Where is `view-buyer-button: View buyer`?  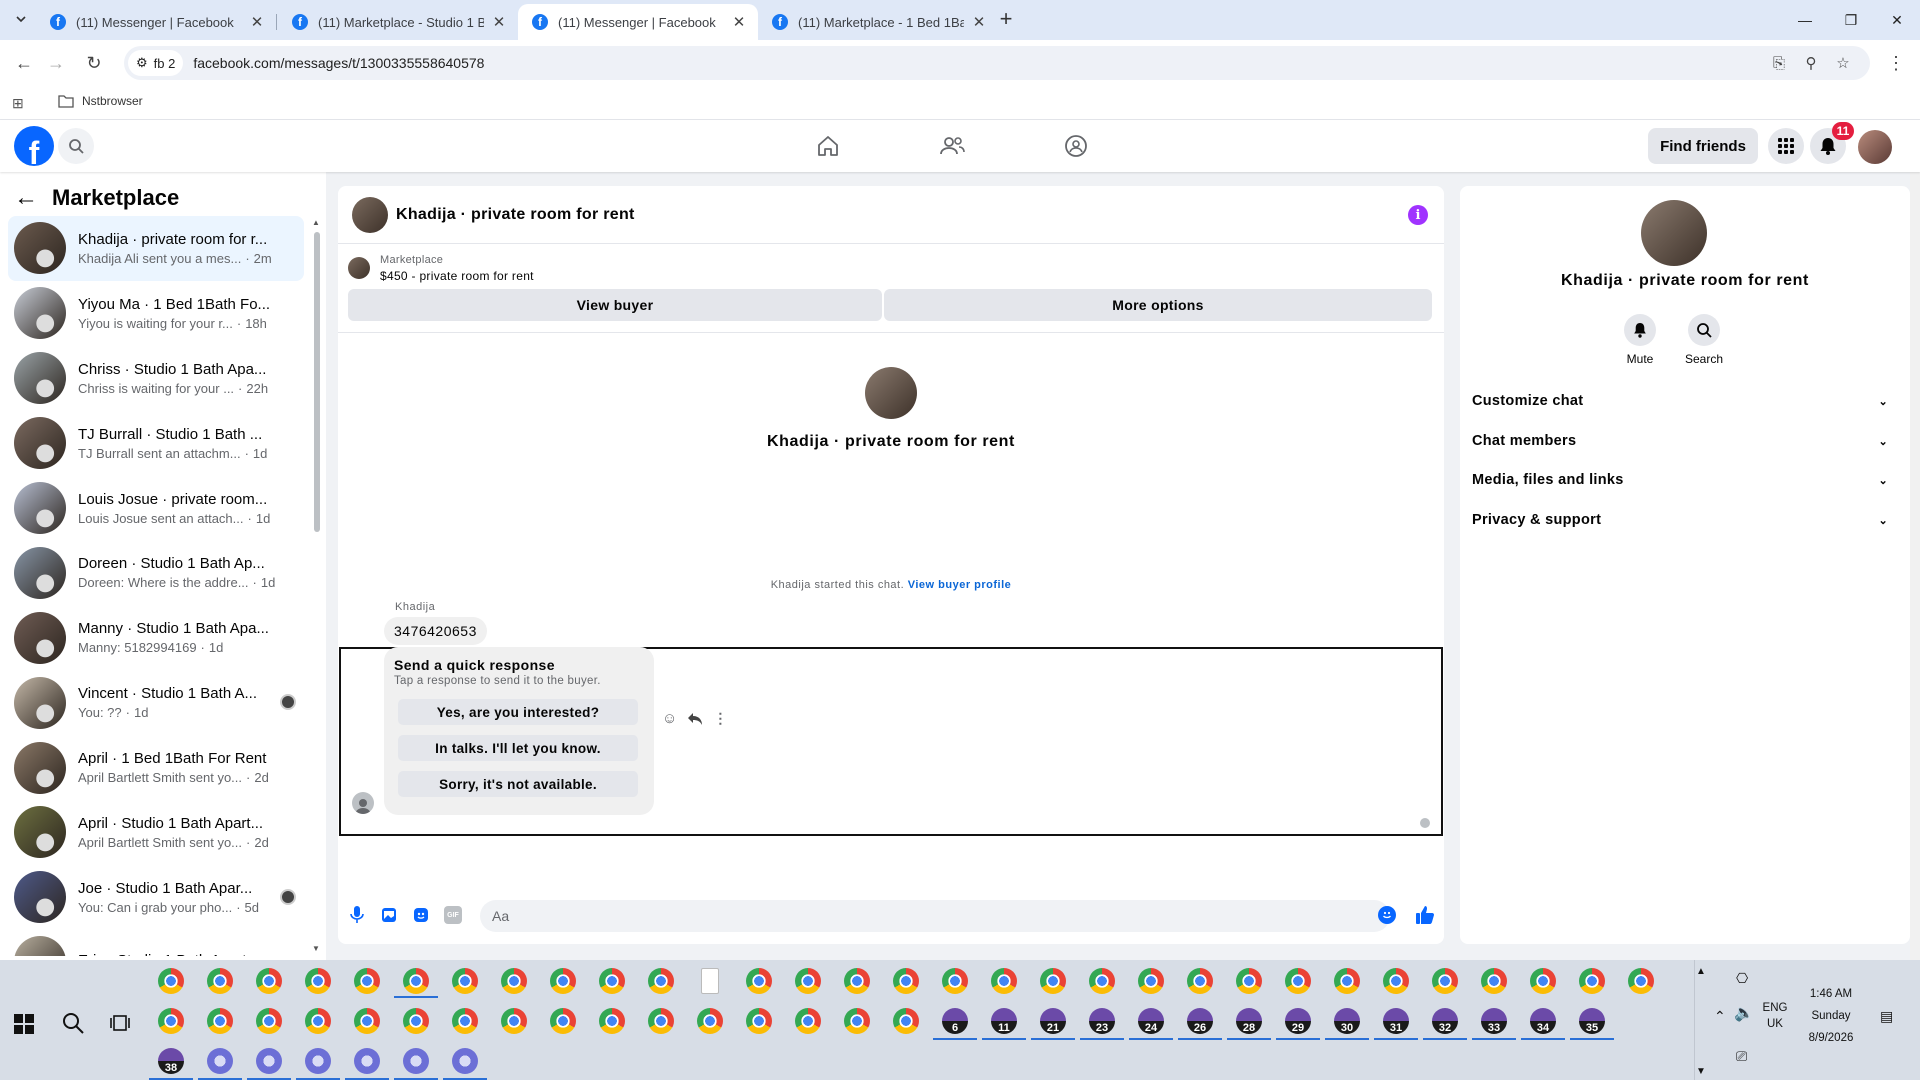
view-buyer-button: View buyer is located at coordinates (615, 305).